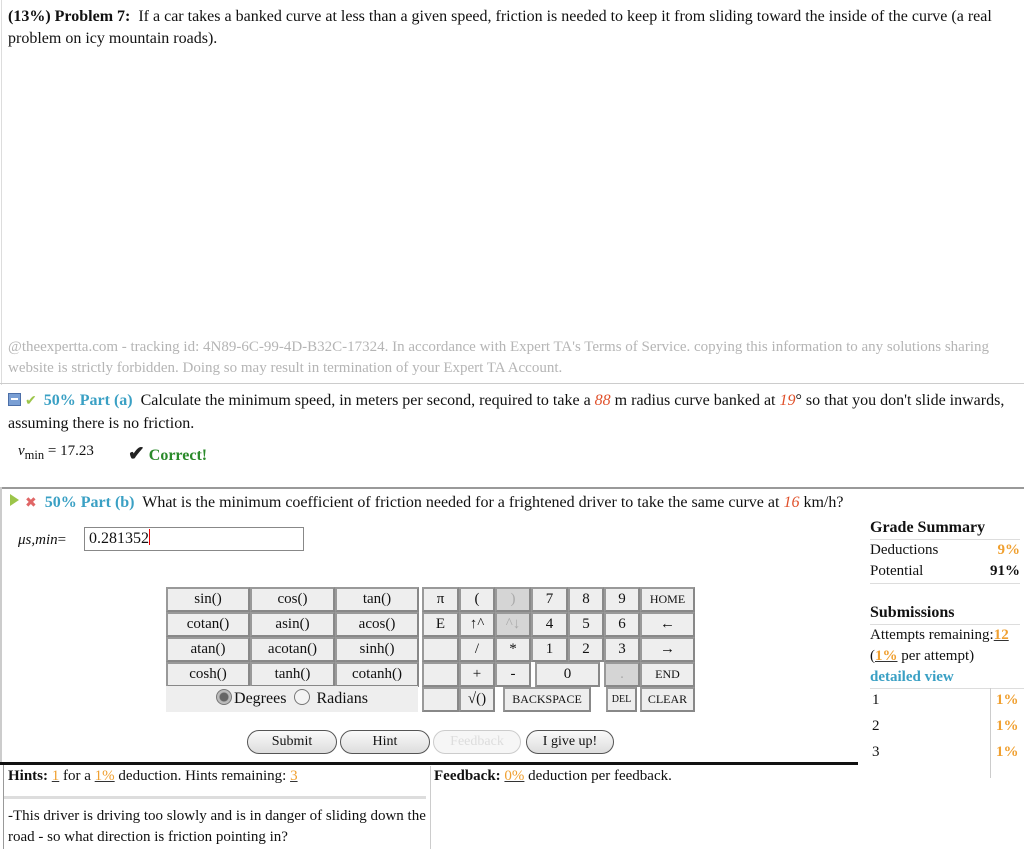  I want to click on key-right-arrow: →, so click(667, 649).